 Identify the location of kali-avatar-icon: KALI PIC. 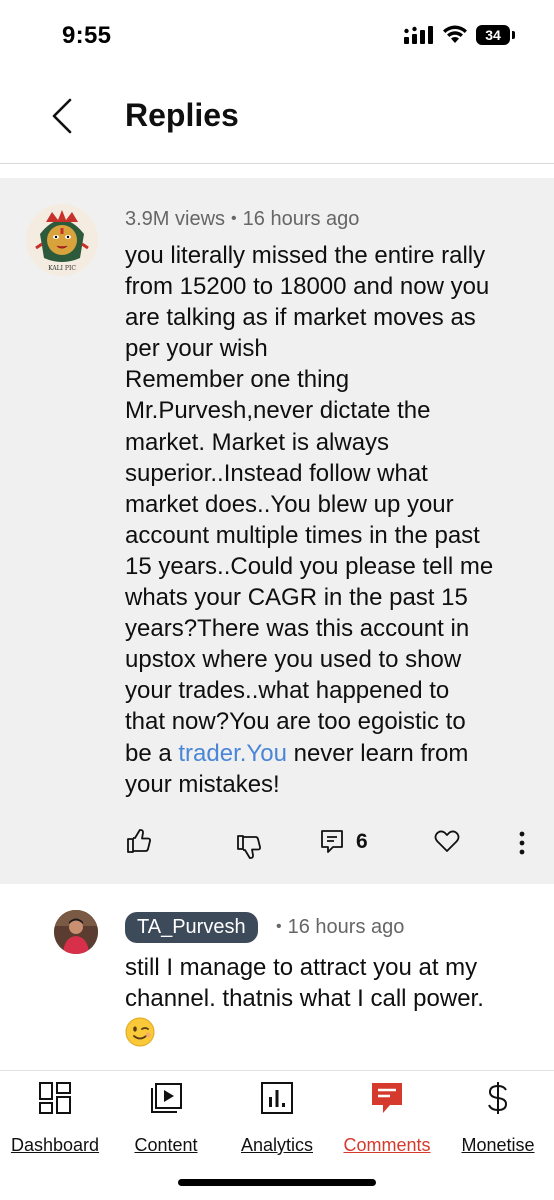
(62, 240).